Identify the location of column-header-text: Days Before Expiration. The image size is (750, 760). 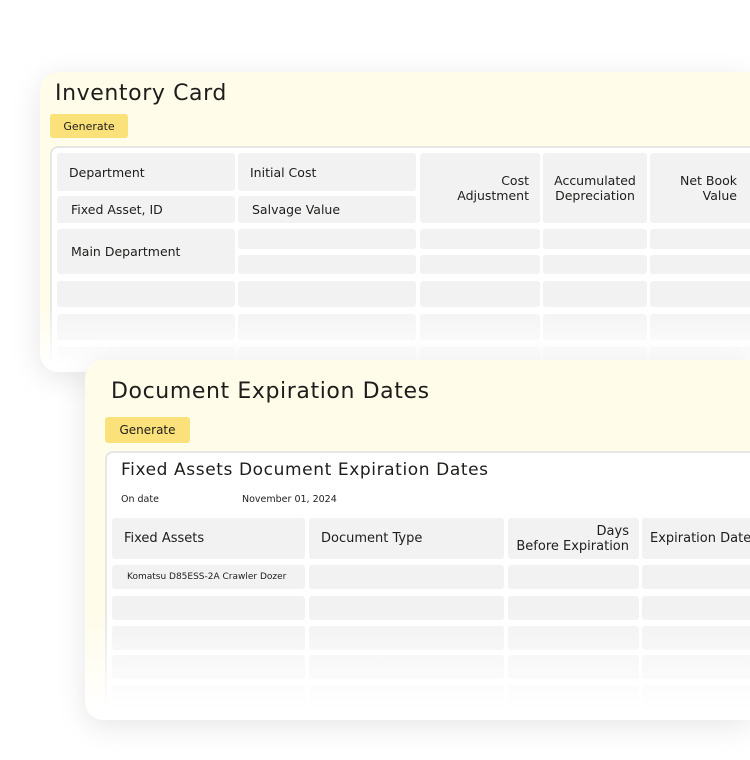
(572, 538).